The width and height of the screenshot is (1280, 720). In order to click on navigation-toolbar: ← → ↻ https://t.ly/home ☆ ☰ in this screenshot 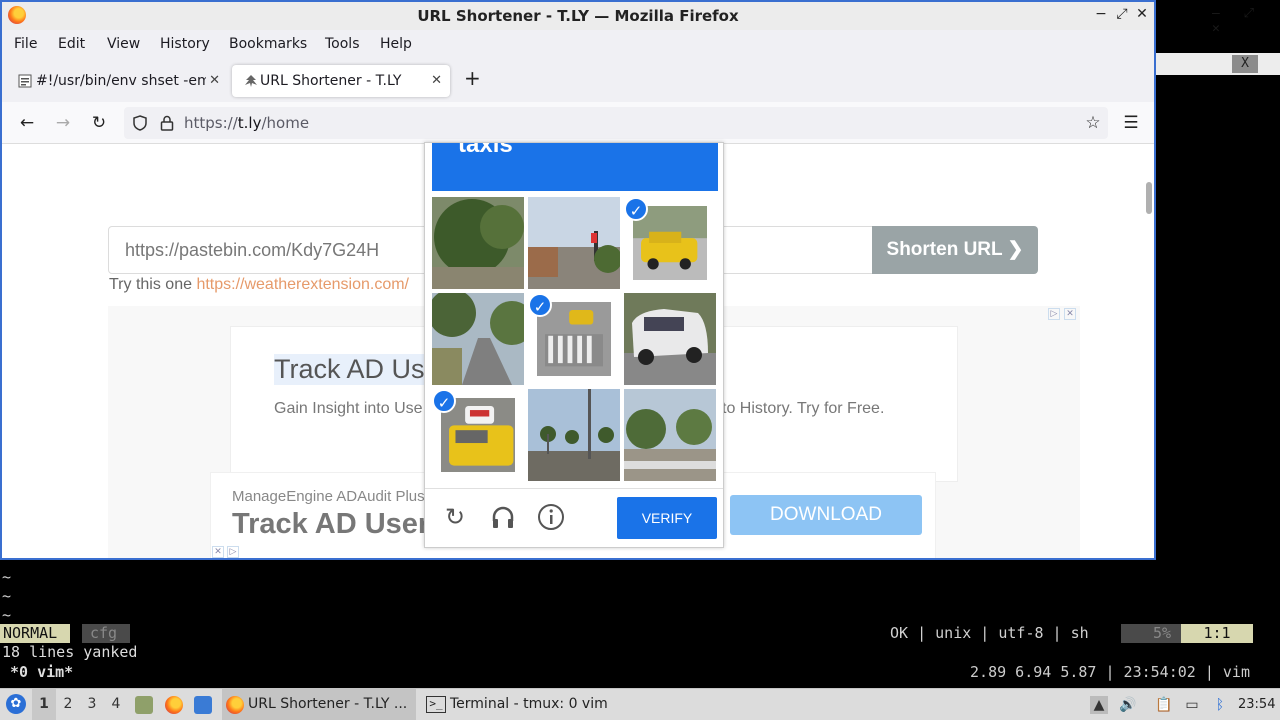, I will do `click(578, 123)`.